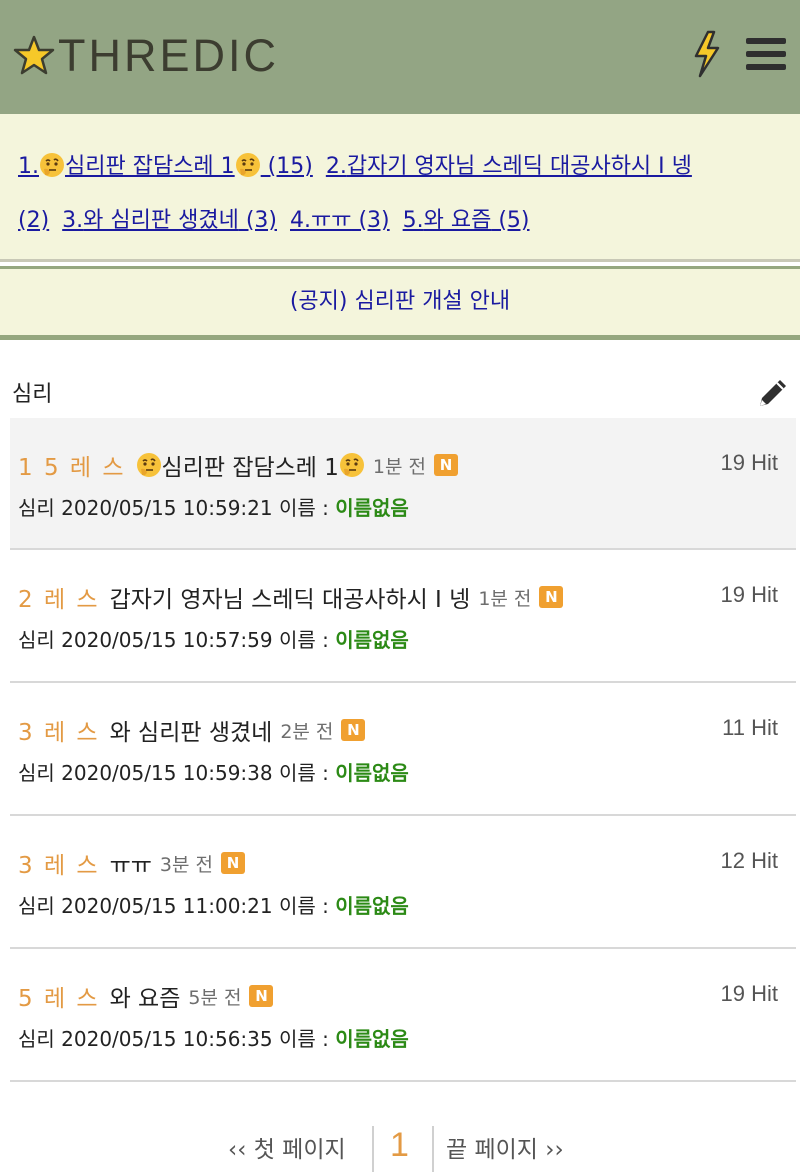 This screenshot has height=1176, width=800. What do you see at coordinates (34, 55) in the screenshot?
I see `star-icon` at bounding box center [34, 55].